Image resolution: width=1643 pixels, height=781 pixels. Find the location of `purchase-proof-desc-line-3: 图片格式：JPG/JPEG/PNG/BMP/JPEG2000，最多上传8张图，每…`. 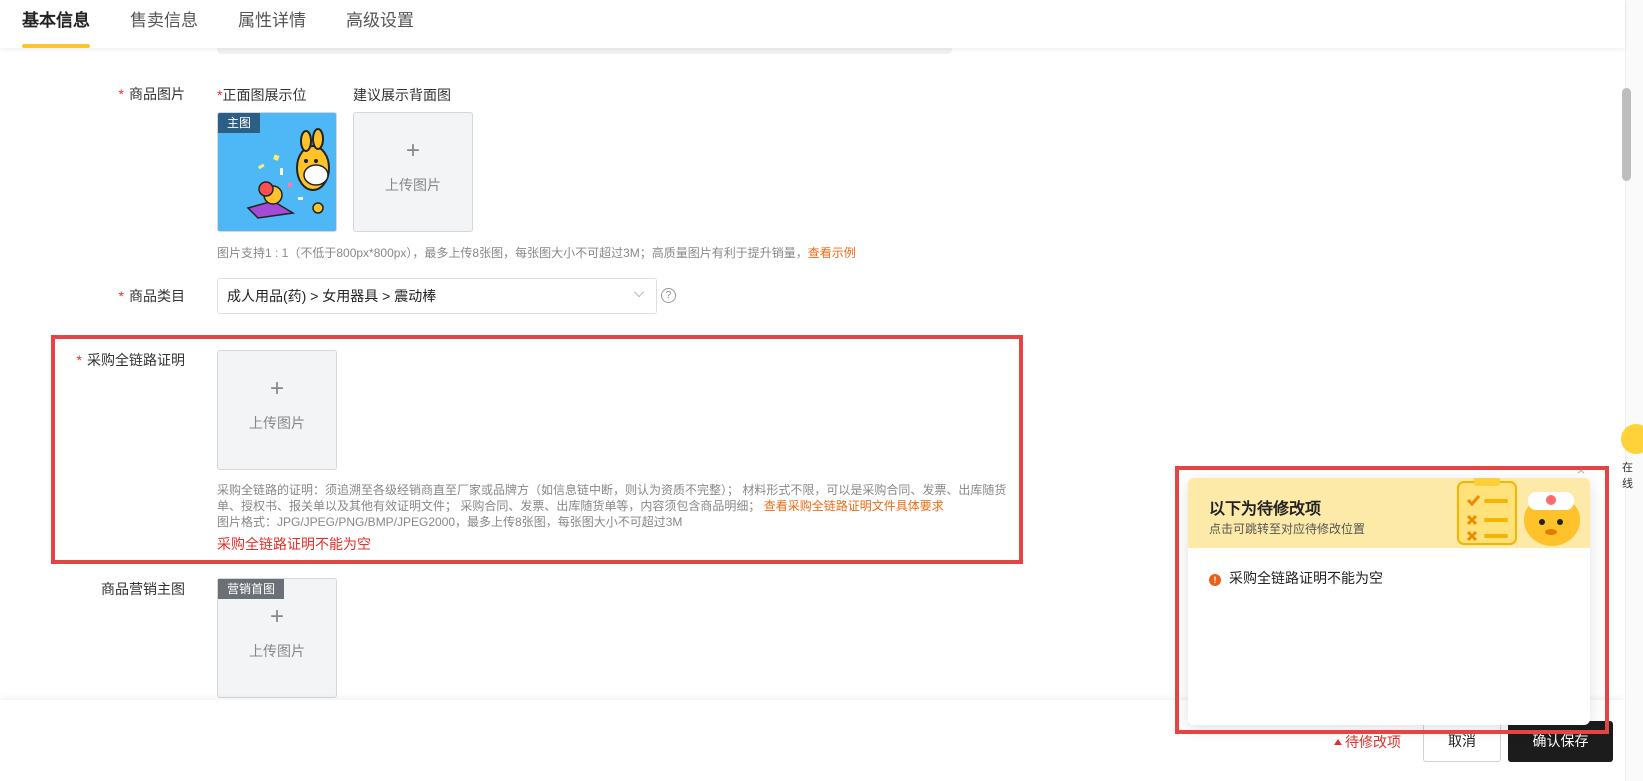

purchase-proof-desc-line-3: 图片格式：JPG/JPEG/PNG/BMP/JPEG2000，最多上传8张图，每… is located at coordinates (450, 522).